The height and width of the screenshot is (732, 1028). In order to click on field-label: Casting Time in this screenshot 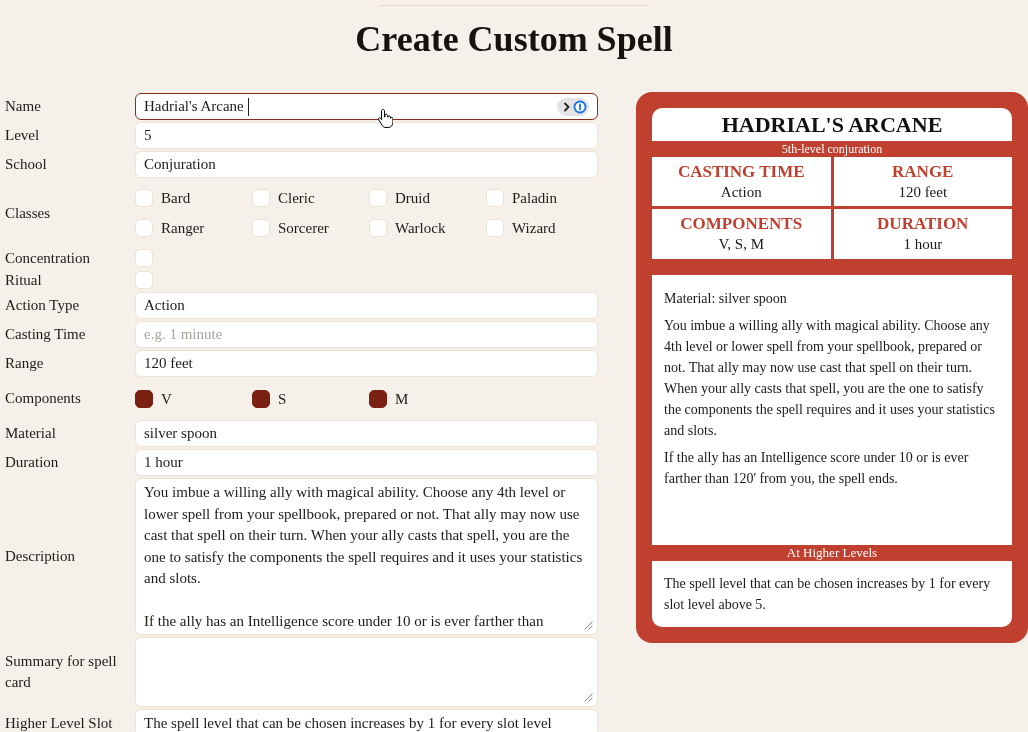, I will do `click(45, 334)`.